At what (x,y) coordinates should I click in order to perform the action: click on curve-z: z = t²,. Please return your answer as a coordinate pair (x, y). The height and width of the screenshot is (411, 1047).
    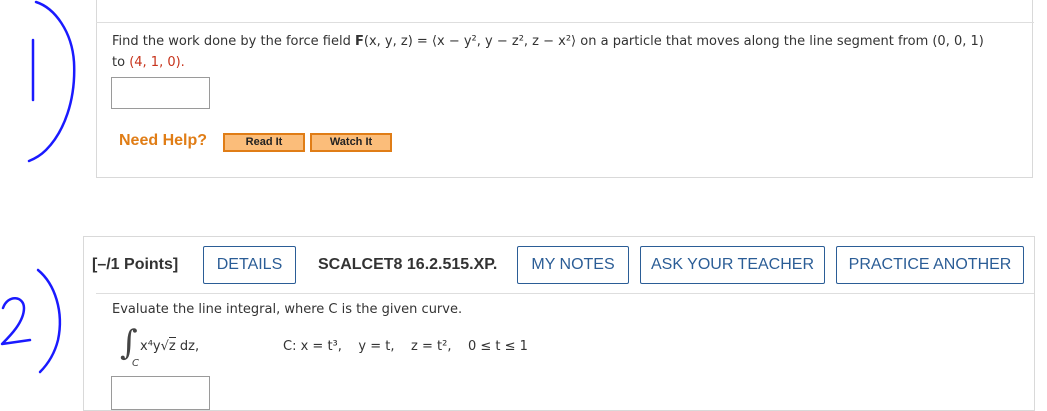
    Looking at the image, I should click on (431, 346).